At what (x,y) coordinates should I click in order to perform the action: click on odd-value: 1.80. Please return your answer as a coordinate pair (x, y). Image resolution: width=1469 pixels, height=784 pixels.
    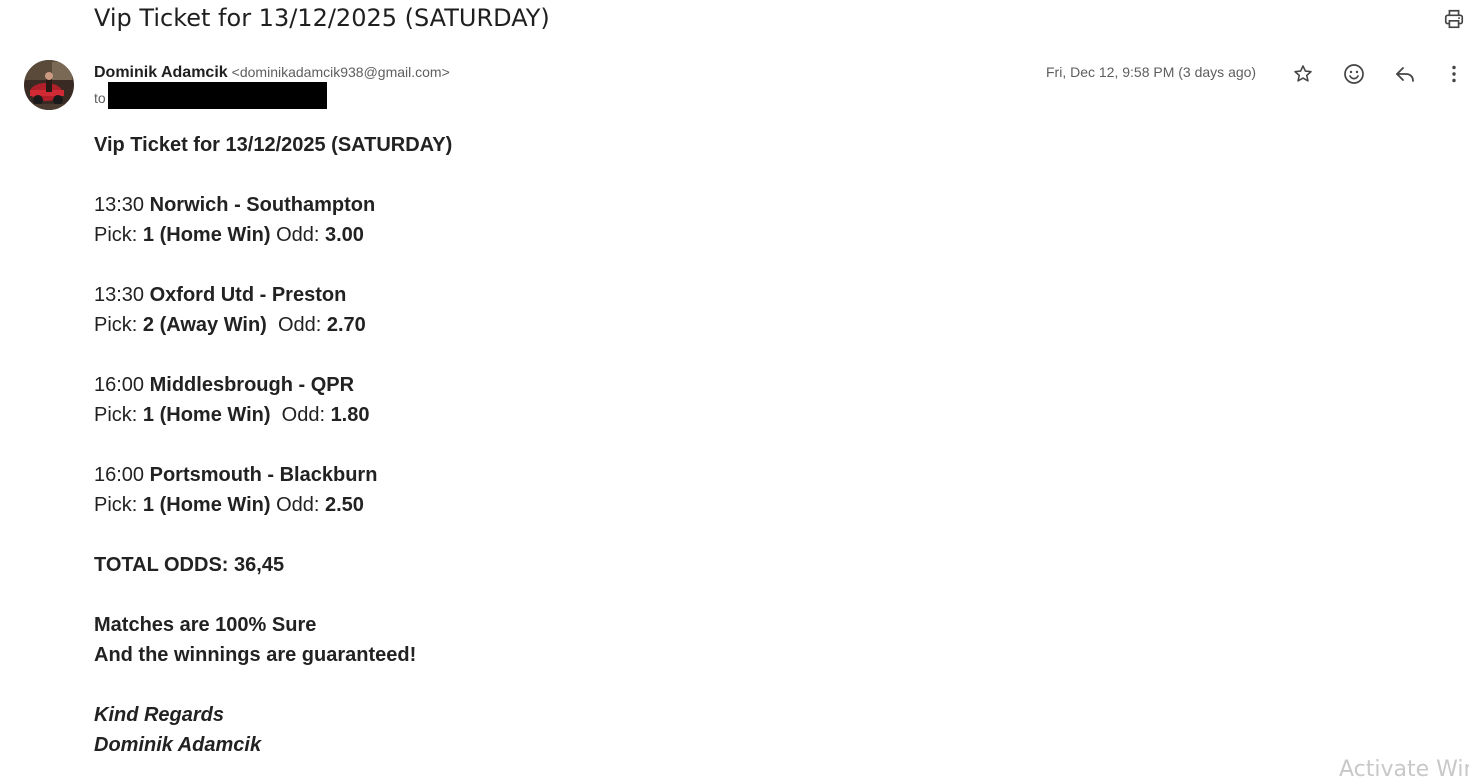
    Looking at the image, I should click on (350, 415).